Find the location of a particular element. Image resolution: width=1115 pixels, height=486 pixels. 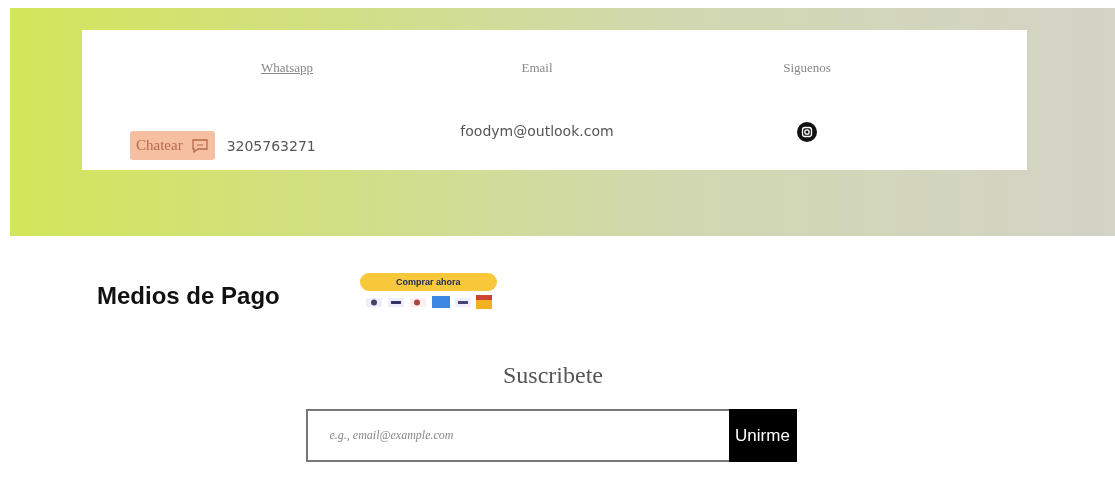

column-heading: Email is located at coordinates (537, 67).